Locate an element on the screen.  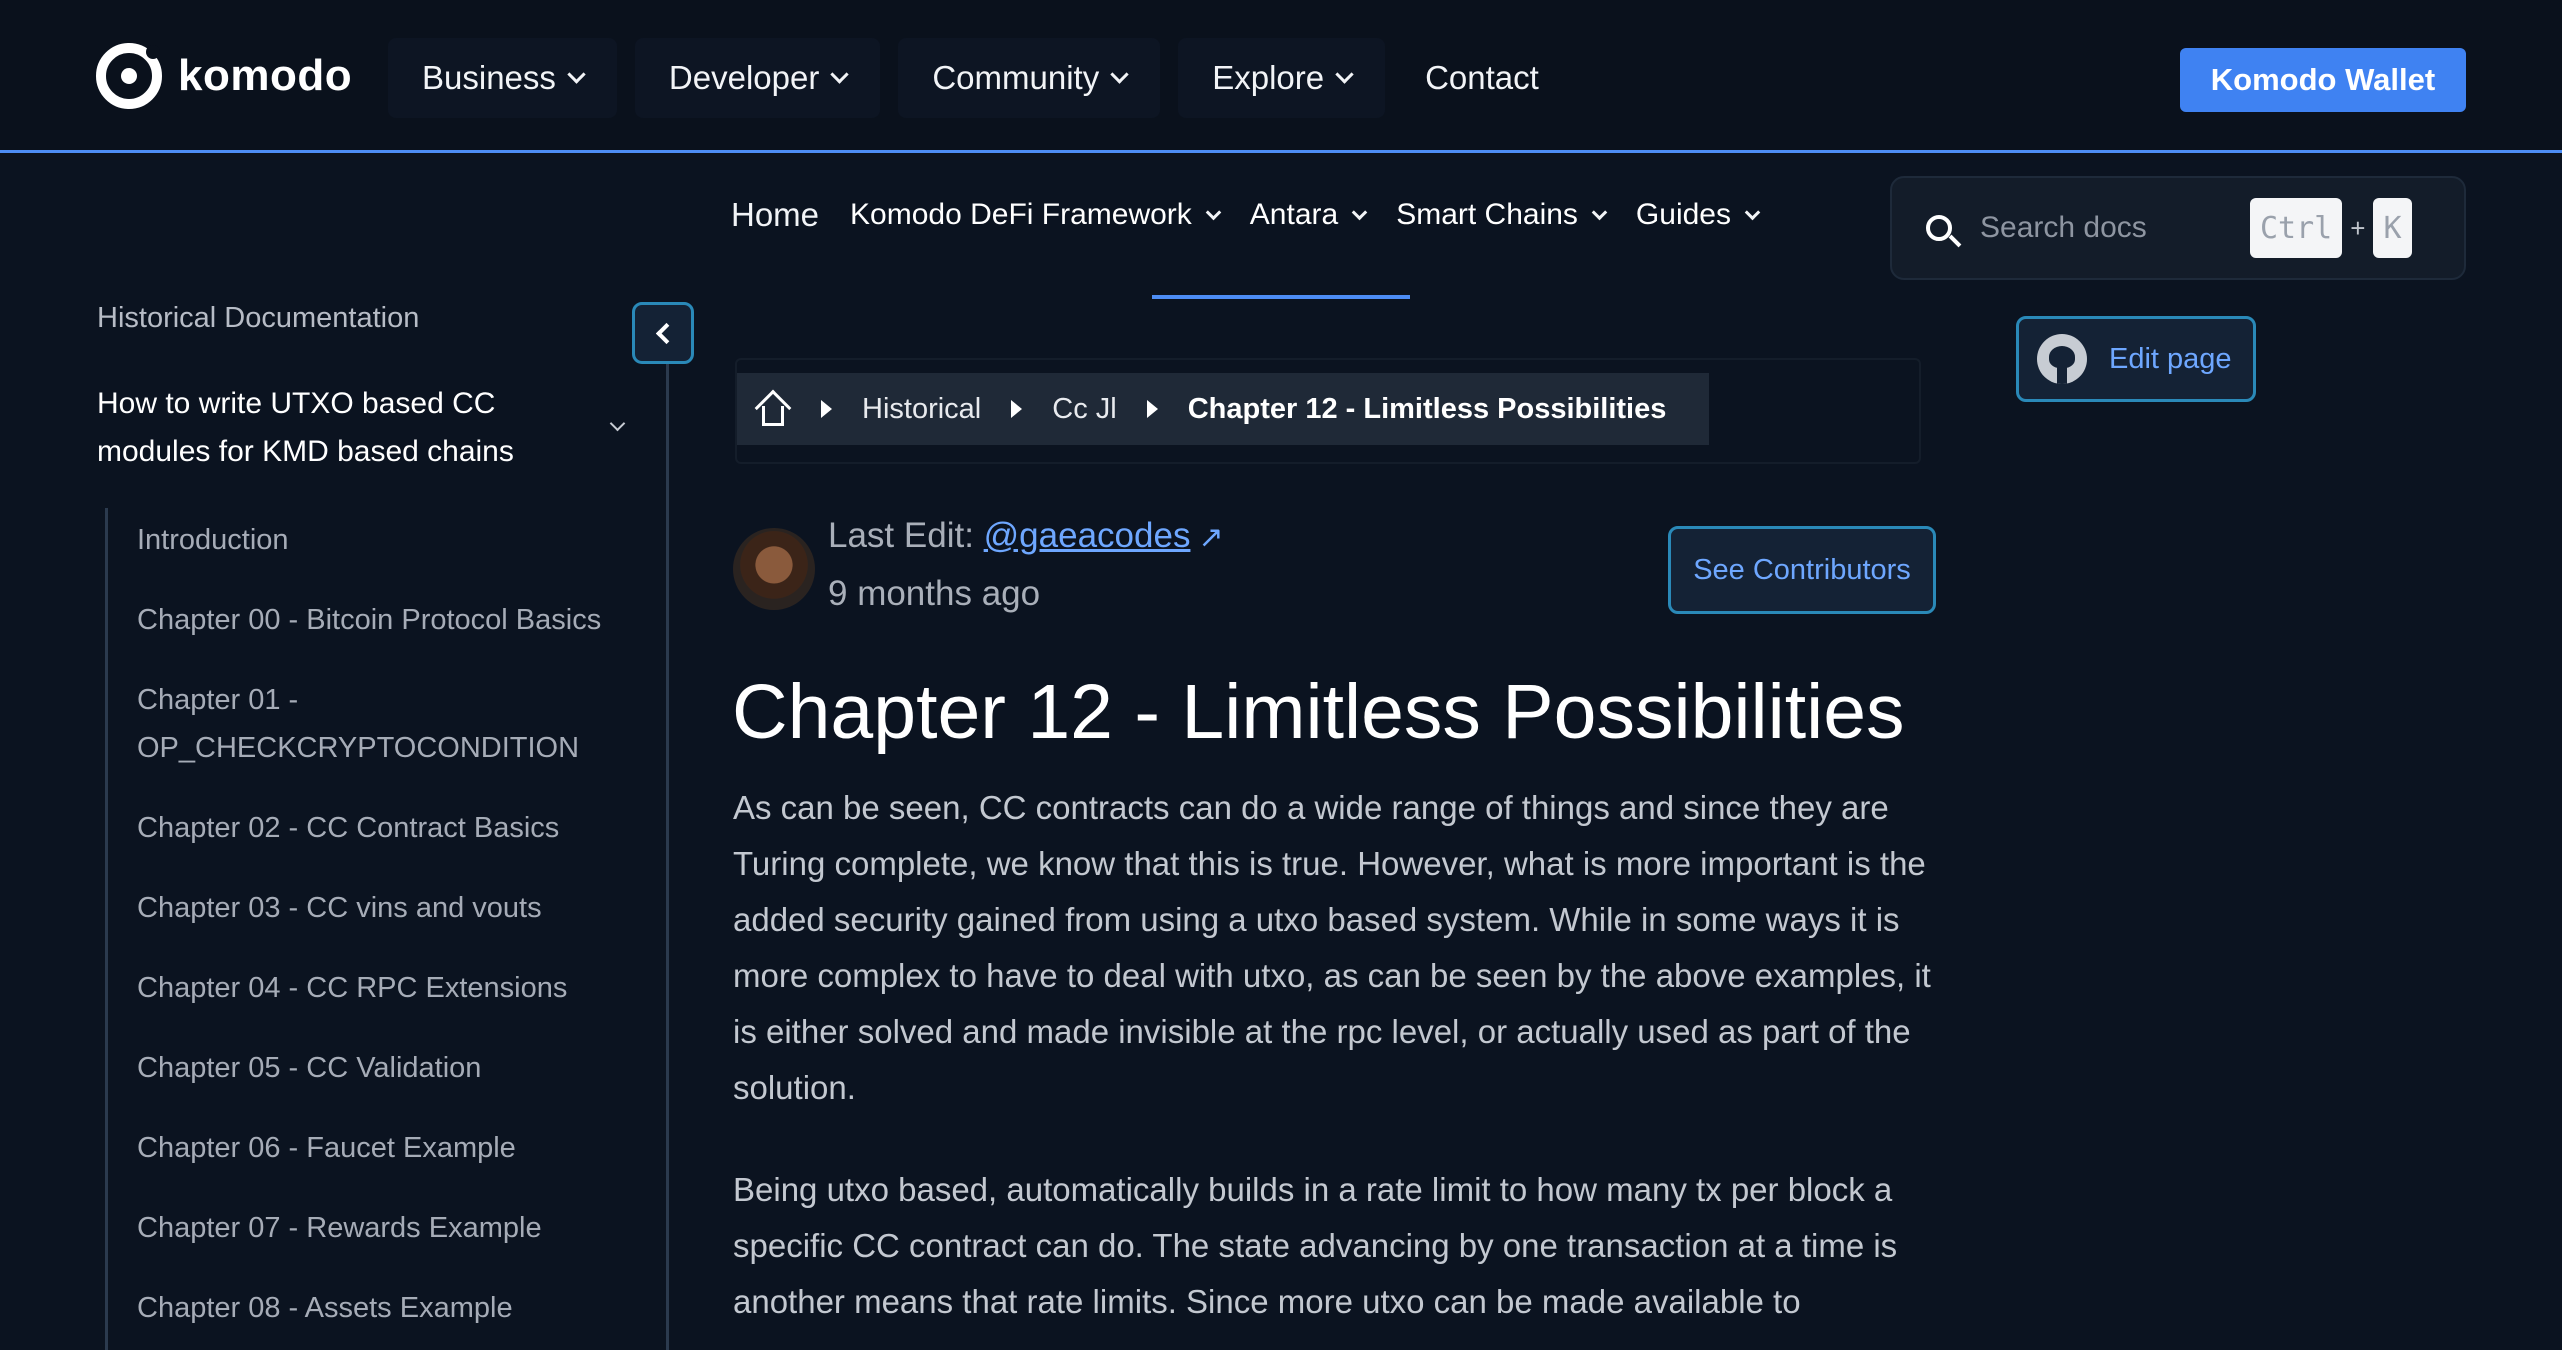
nav-explore-label: Explore is located at coordinates (1268, 77).